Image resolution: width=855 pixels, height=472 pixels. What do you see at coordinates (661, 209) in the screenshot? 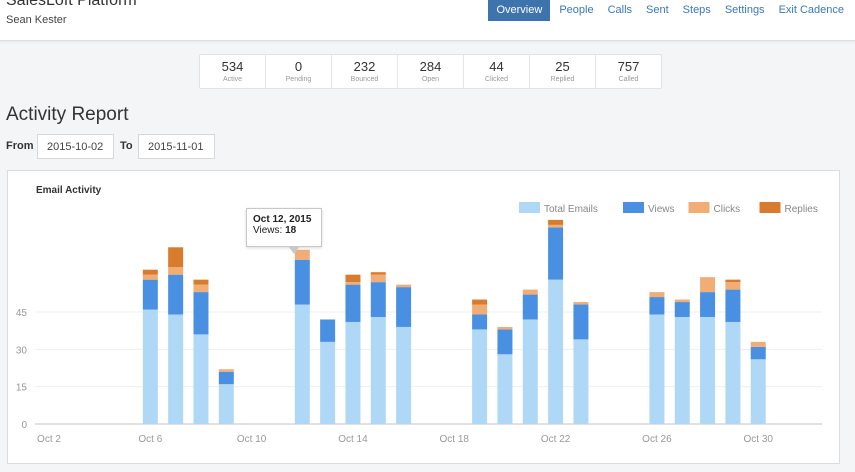
I see `legend-label: Views` at bounding box center [661, 209].